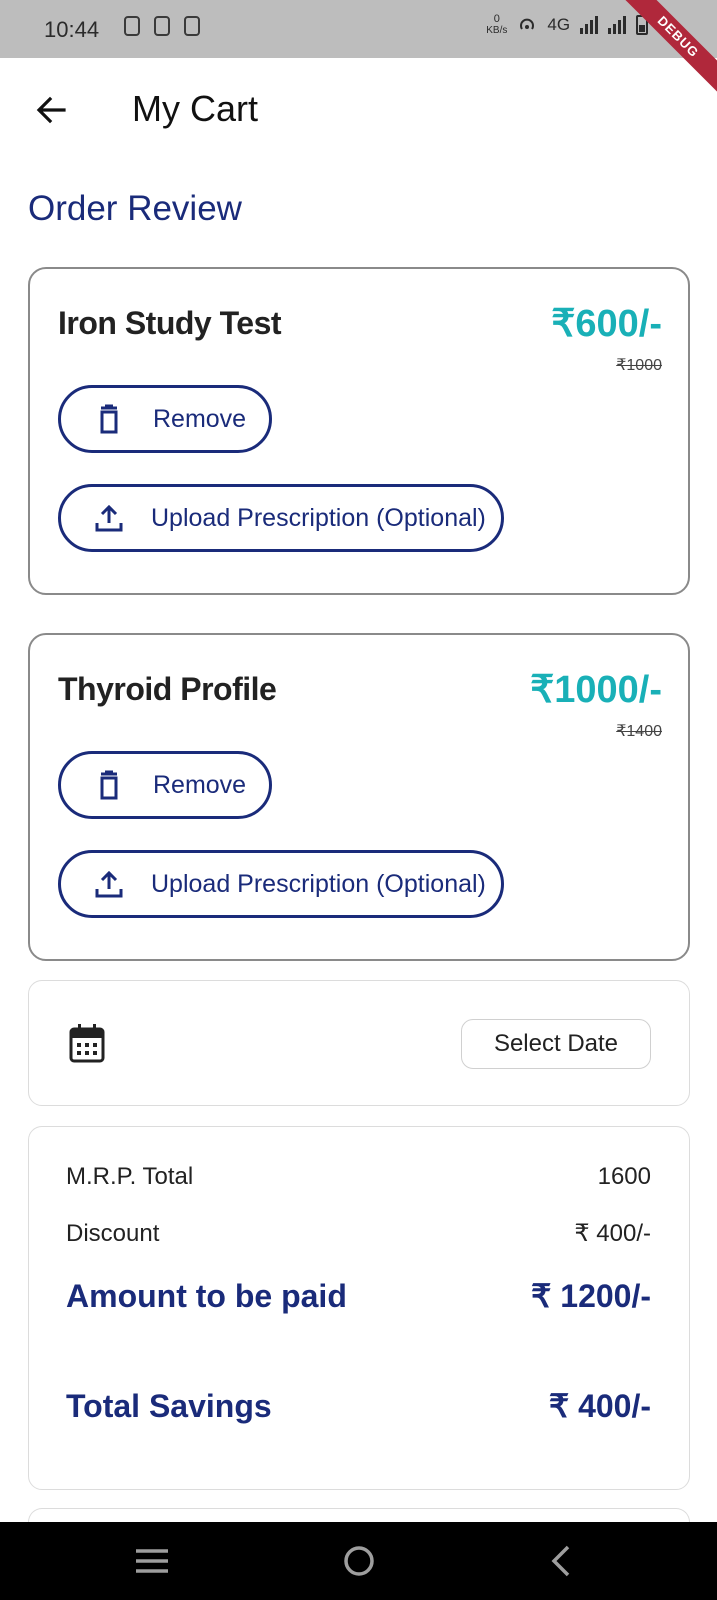  I want to click on amount-label: Amount to be paid, so click(206, 1295).